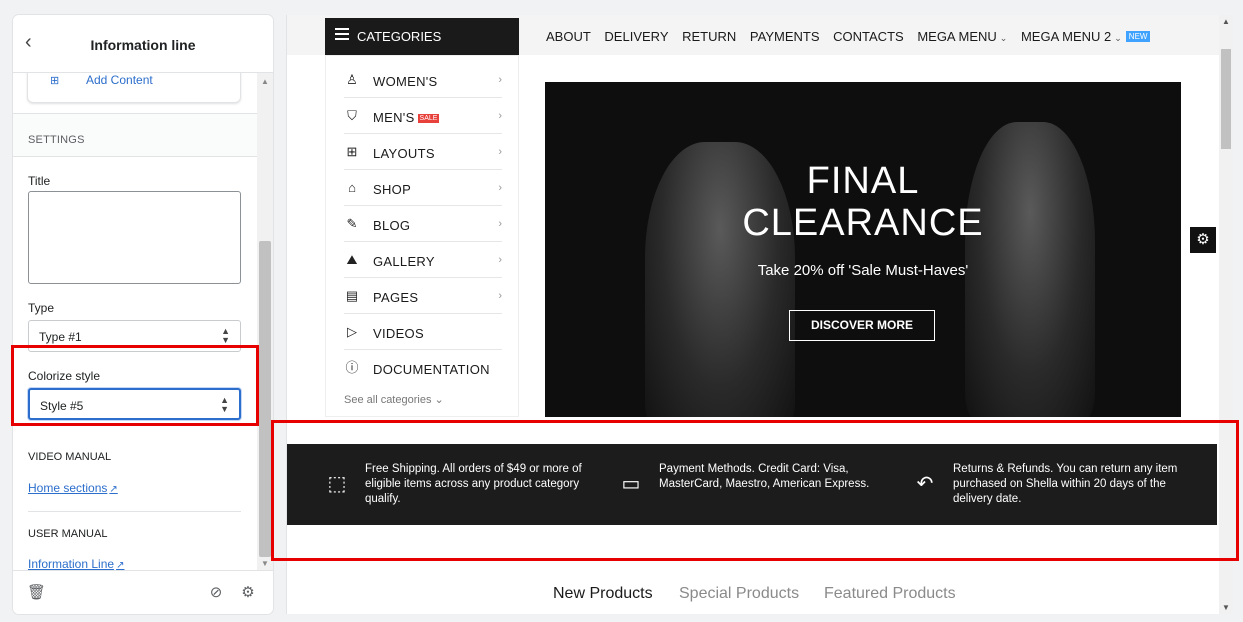 The height and width of the screenshot is (622, 1243). I want to click on see-all-categories-link: See all categories ⌄, so click(394, 399).